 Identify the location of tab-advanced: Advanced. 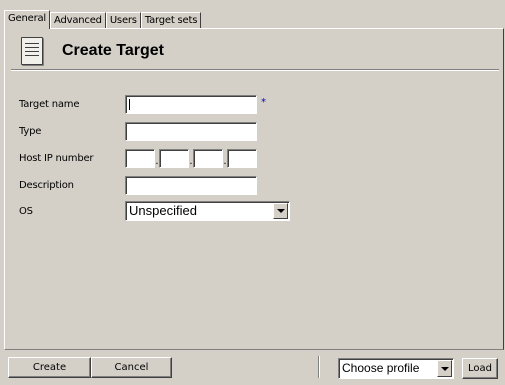
(78, 20).